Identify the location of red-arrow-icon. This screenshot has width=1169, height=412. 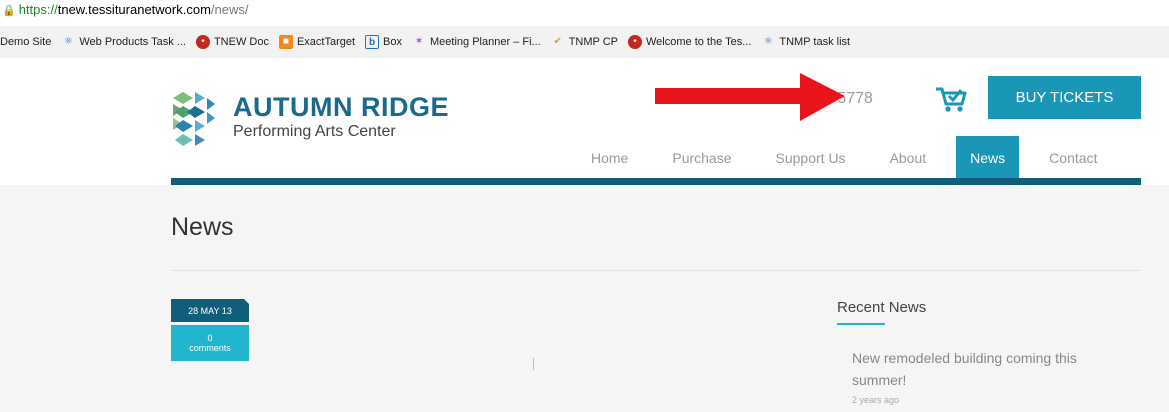
(750, 97).